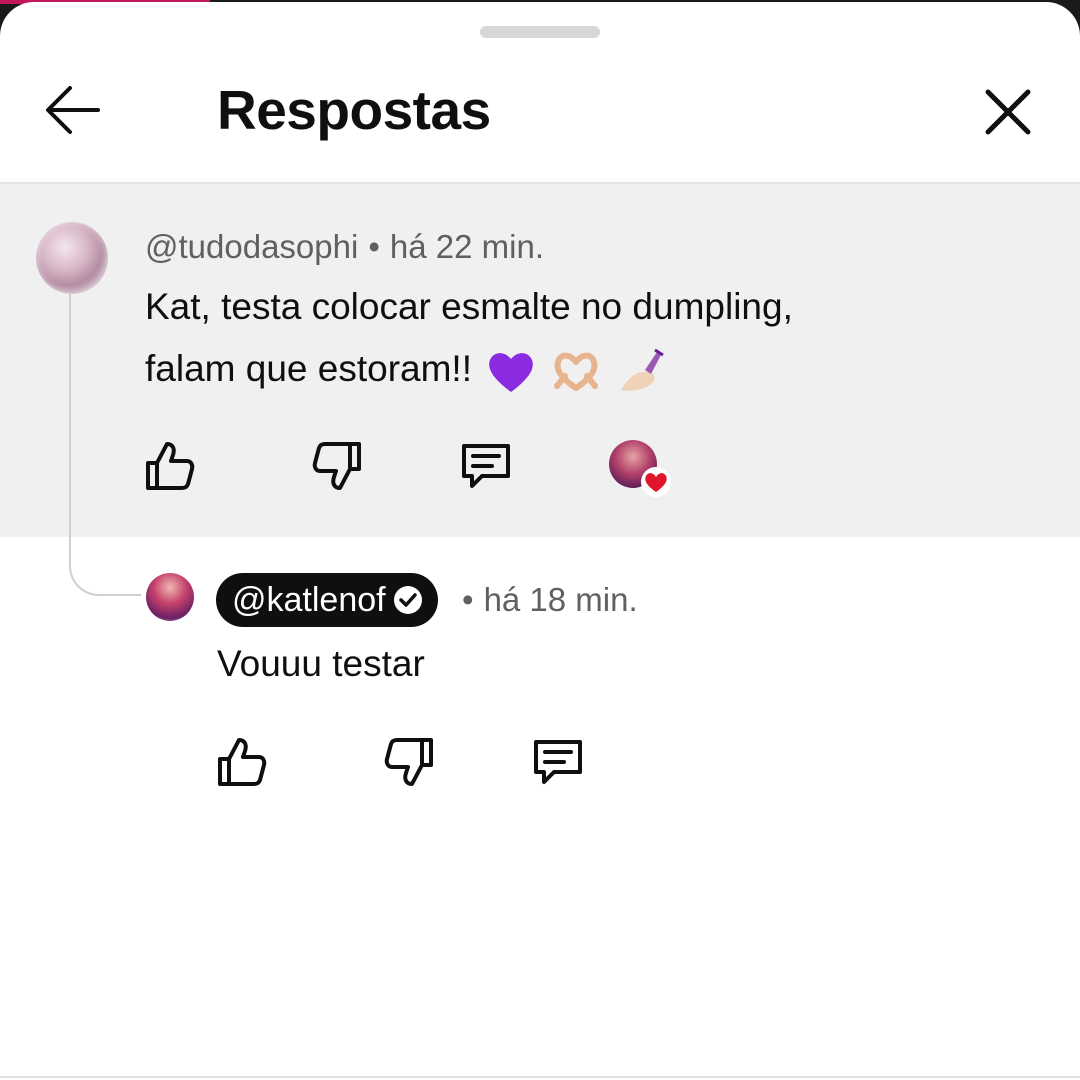 This screenshot has height=1080, width=1080. I want to click on comment-time: há 22 min., so click(466, 246).